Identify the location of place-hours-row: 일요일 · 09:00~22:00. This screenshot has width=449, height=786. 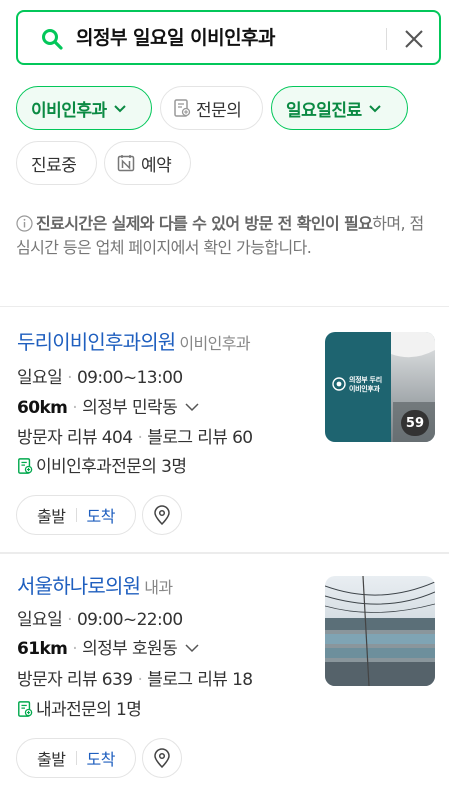
(100, 620).